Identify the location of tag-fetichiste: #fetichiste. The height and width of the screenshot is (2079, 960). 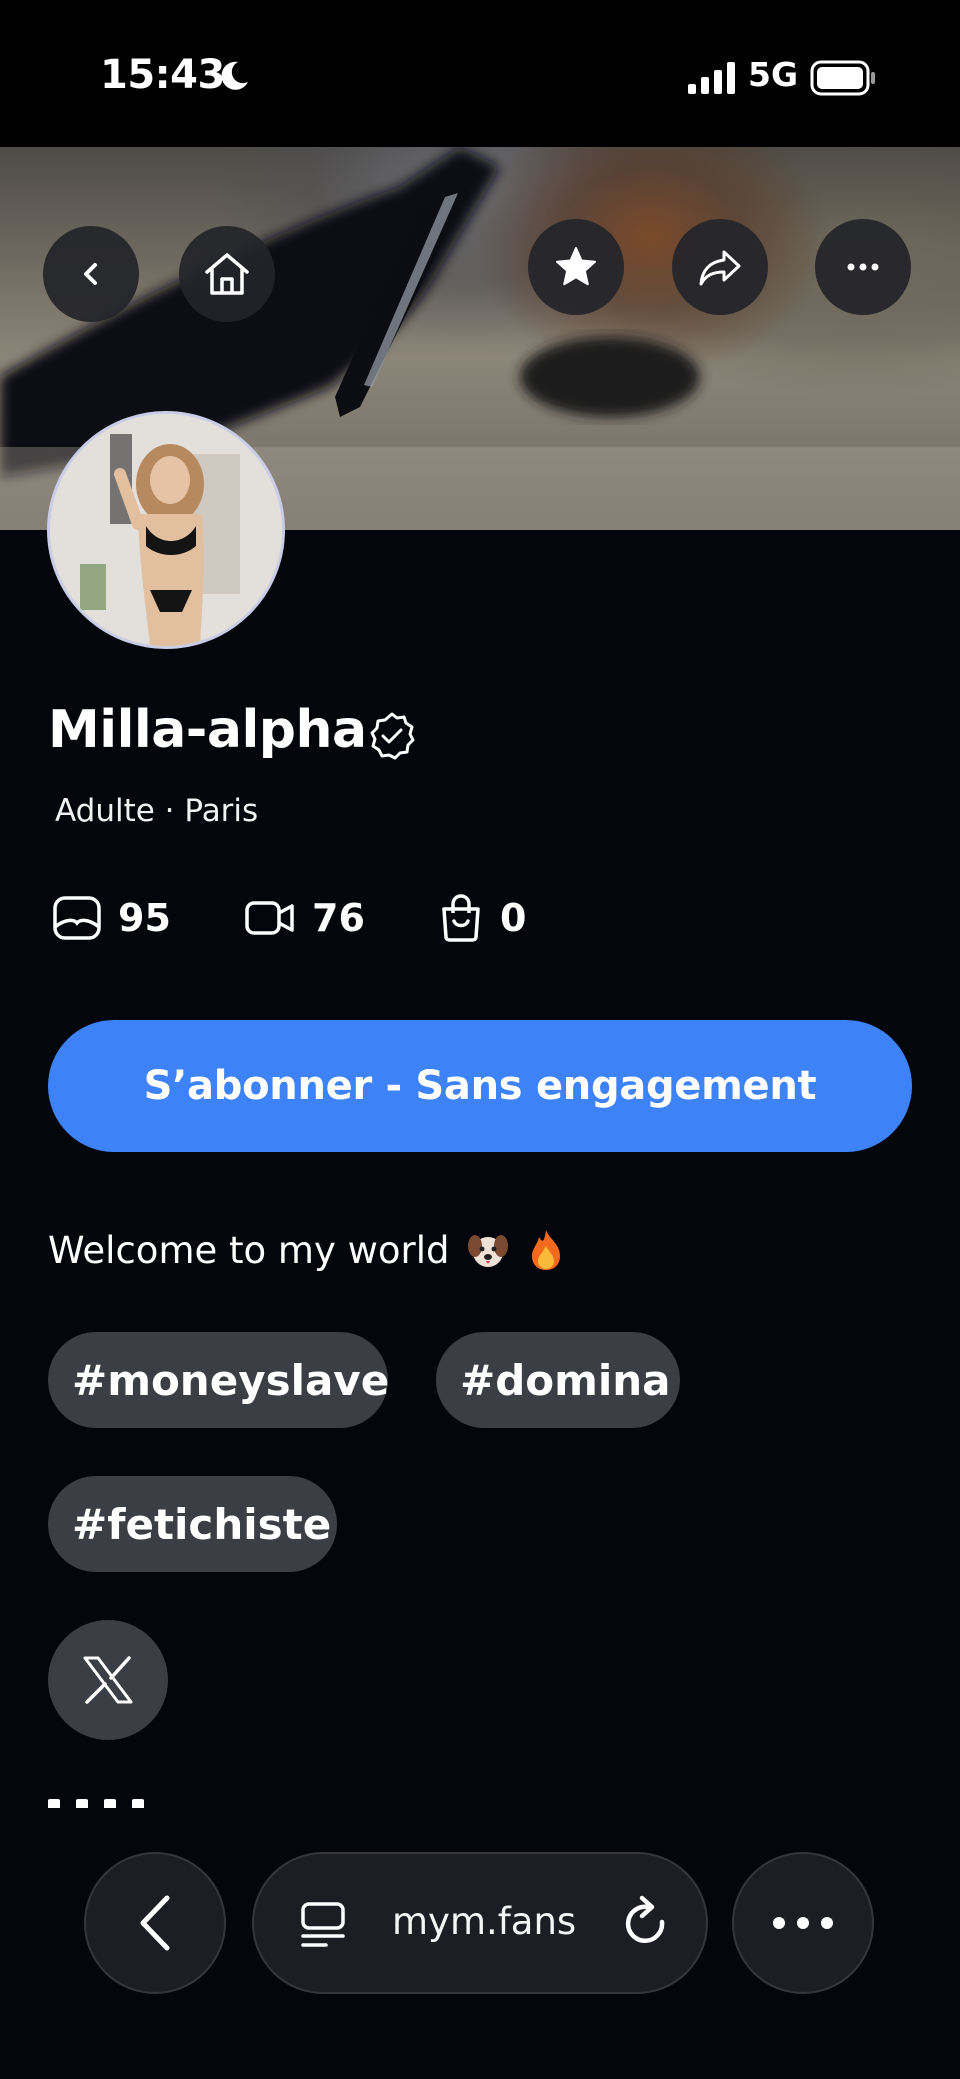
(192, 1524).